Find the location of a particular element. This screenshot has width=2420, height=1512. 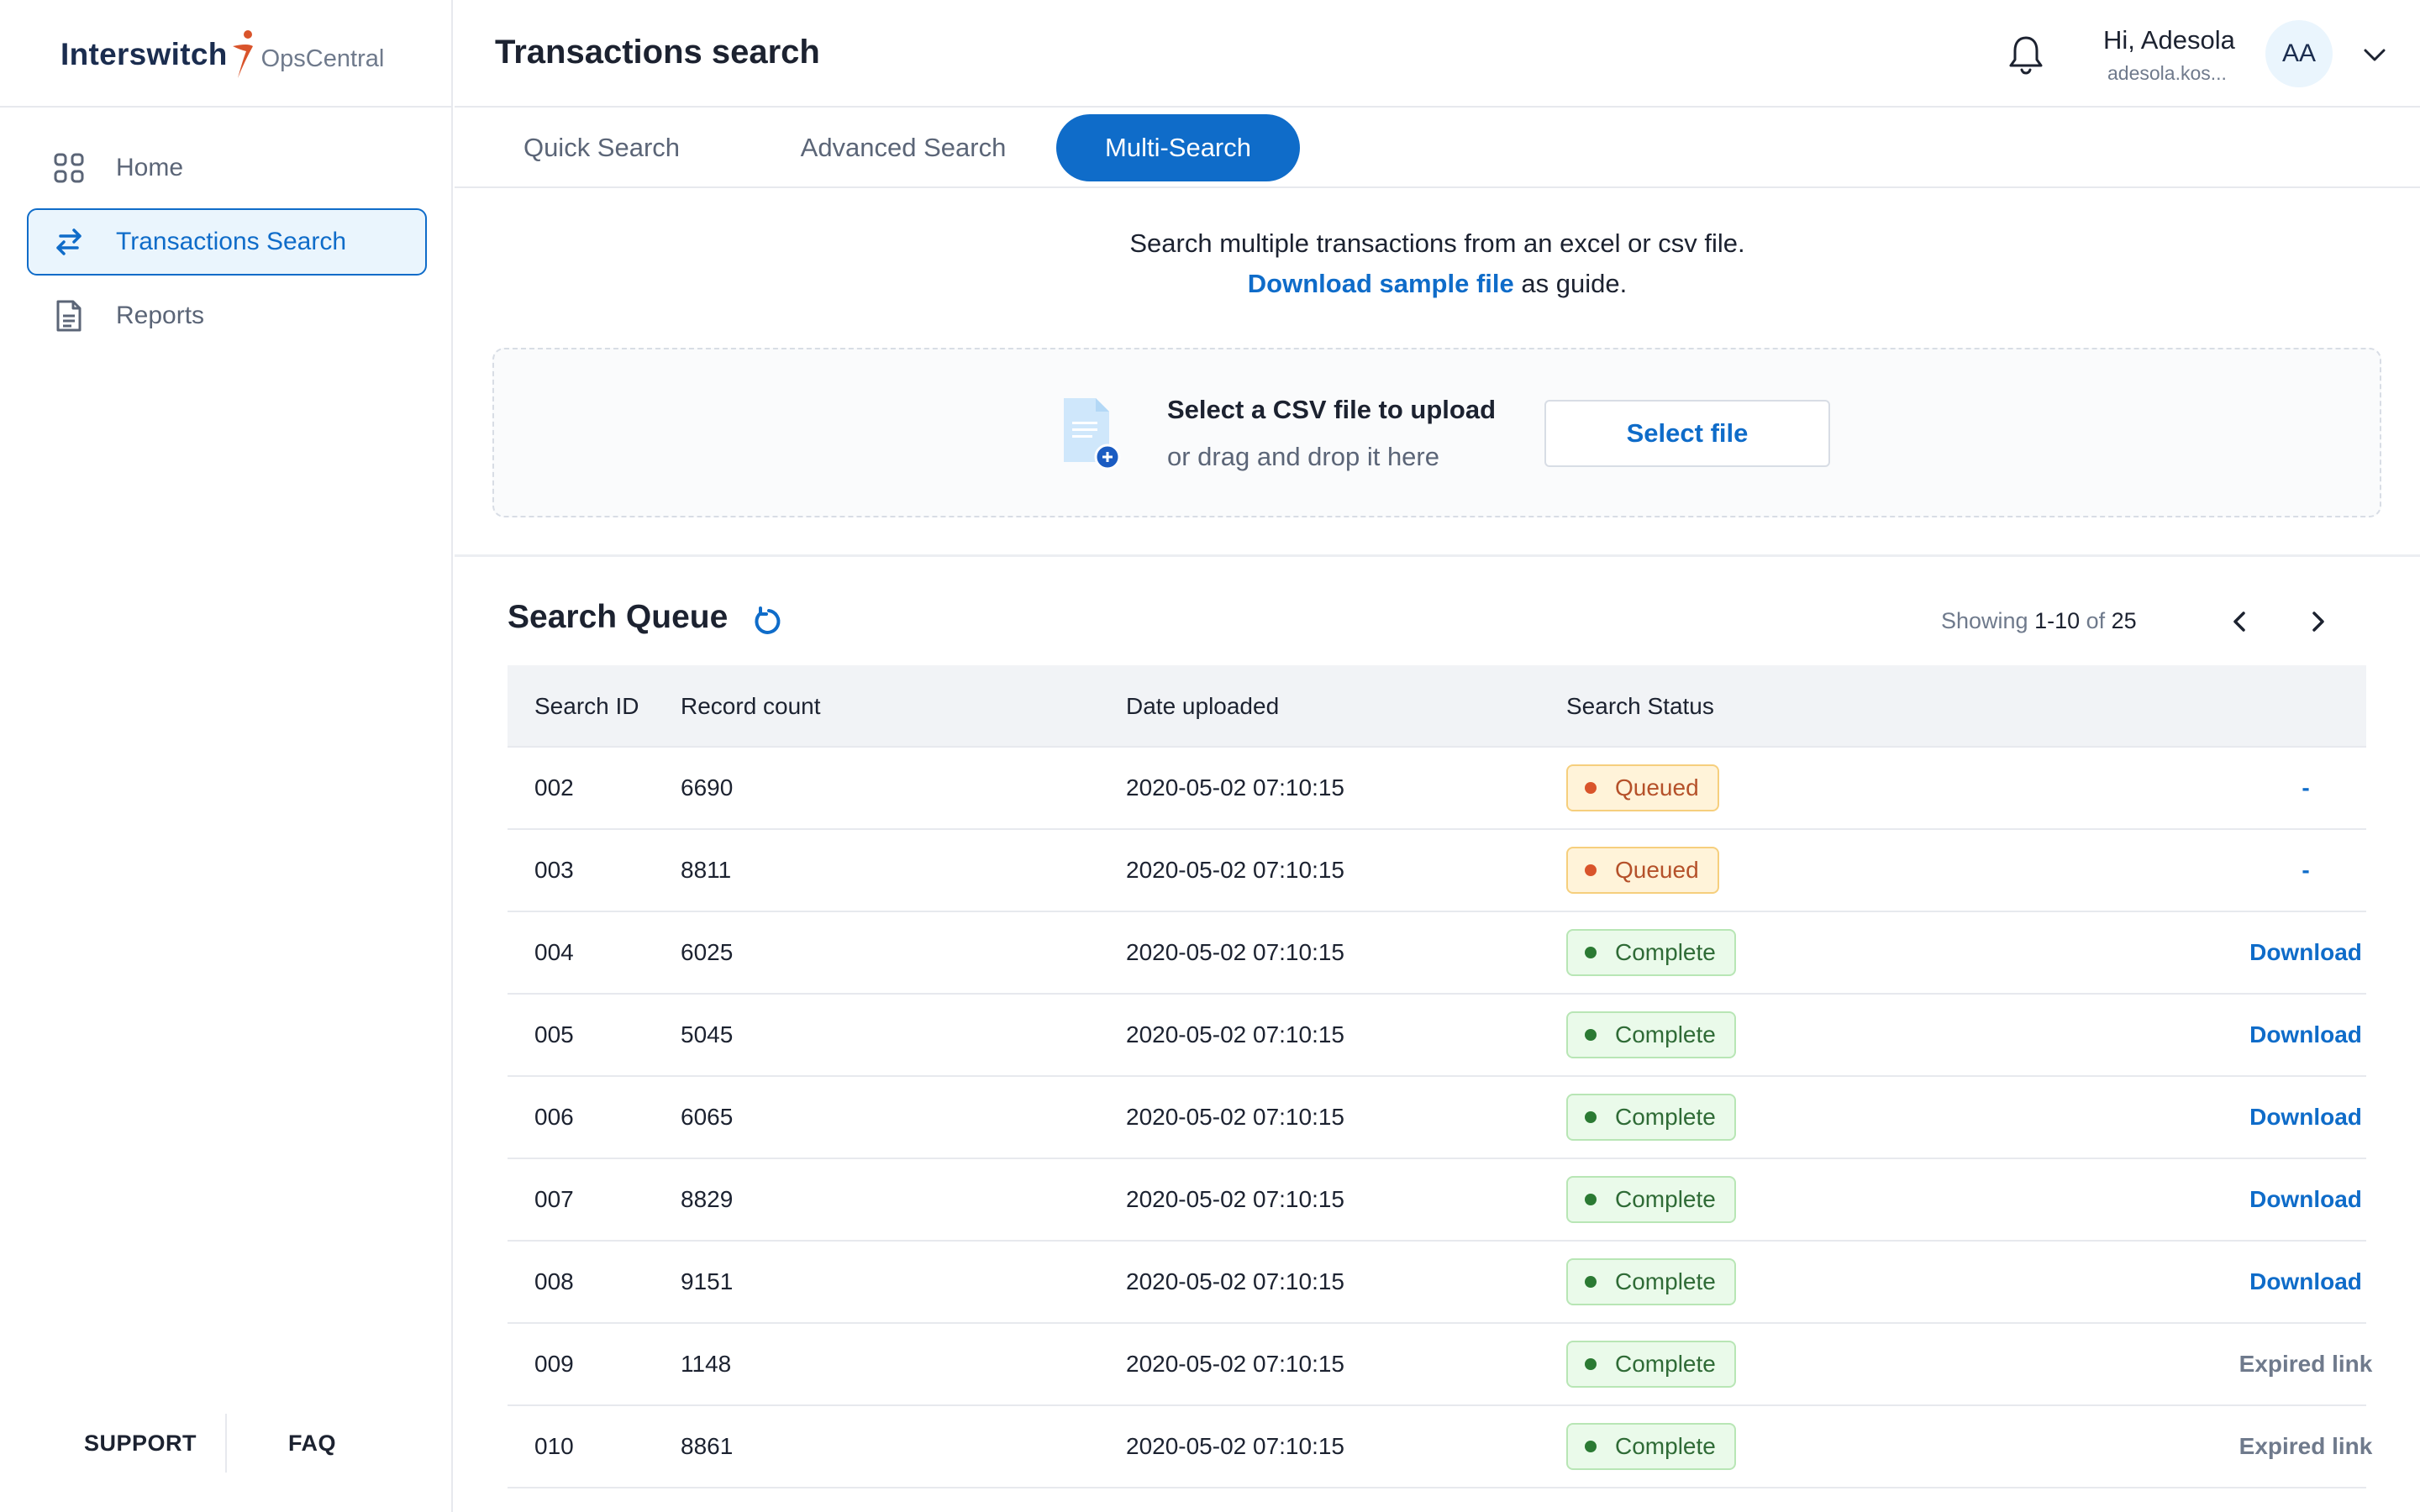

status-label: Queued is located at coordinates (1657, 870).